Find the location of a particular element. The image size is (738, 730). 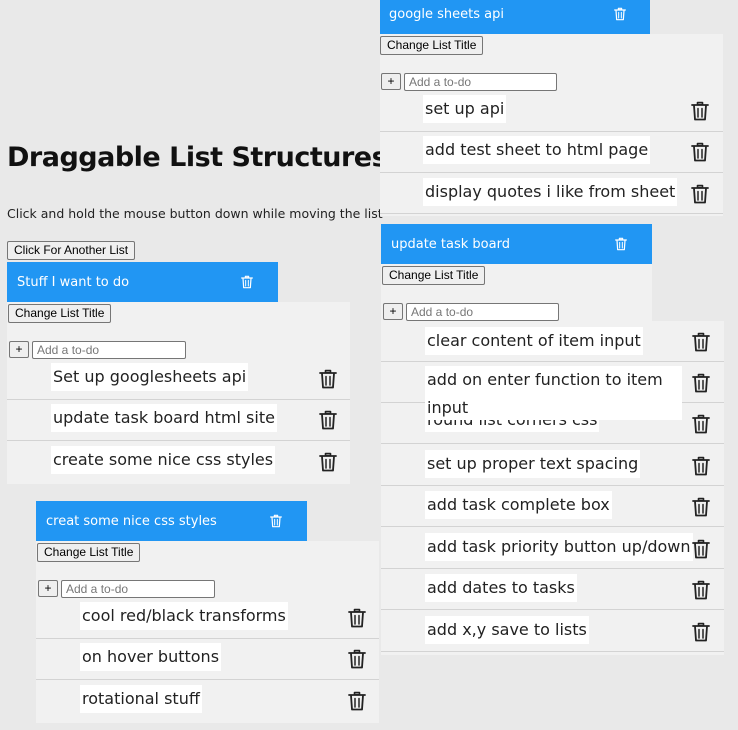

item-text: clear content of item input is located at coordinates (534, 341).